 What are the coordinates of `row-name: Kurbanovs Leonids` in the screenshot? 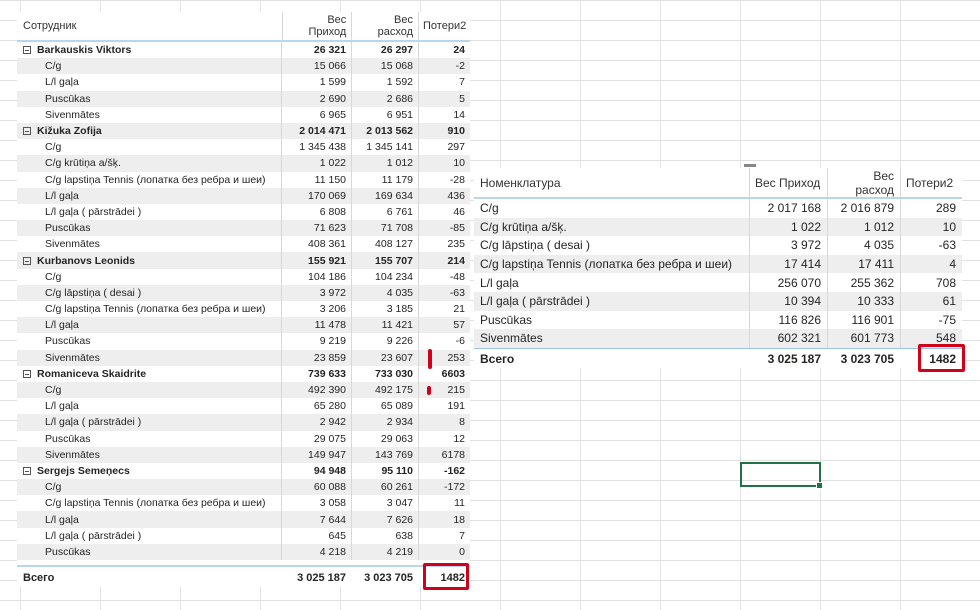 It's located at (86, 260).